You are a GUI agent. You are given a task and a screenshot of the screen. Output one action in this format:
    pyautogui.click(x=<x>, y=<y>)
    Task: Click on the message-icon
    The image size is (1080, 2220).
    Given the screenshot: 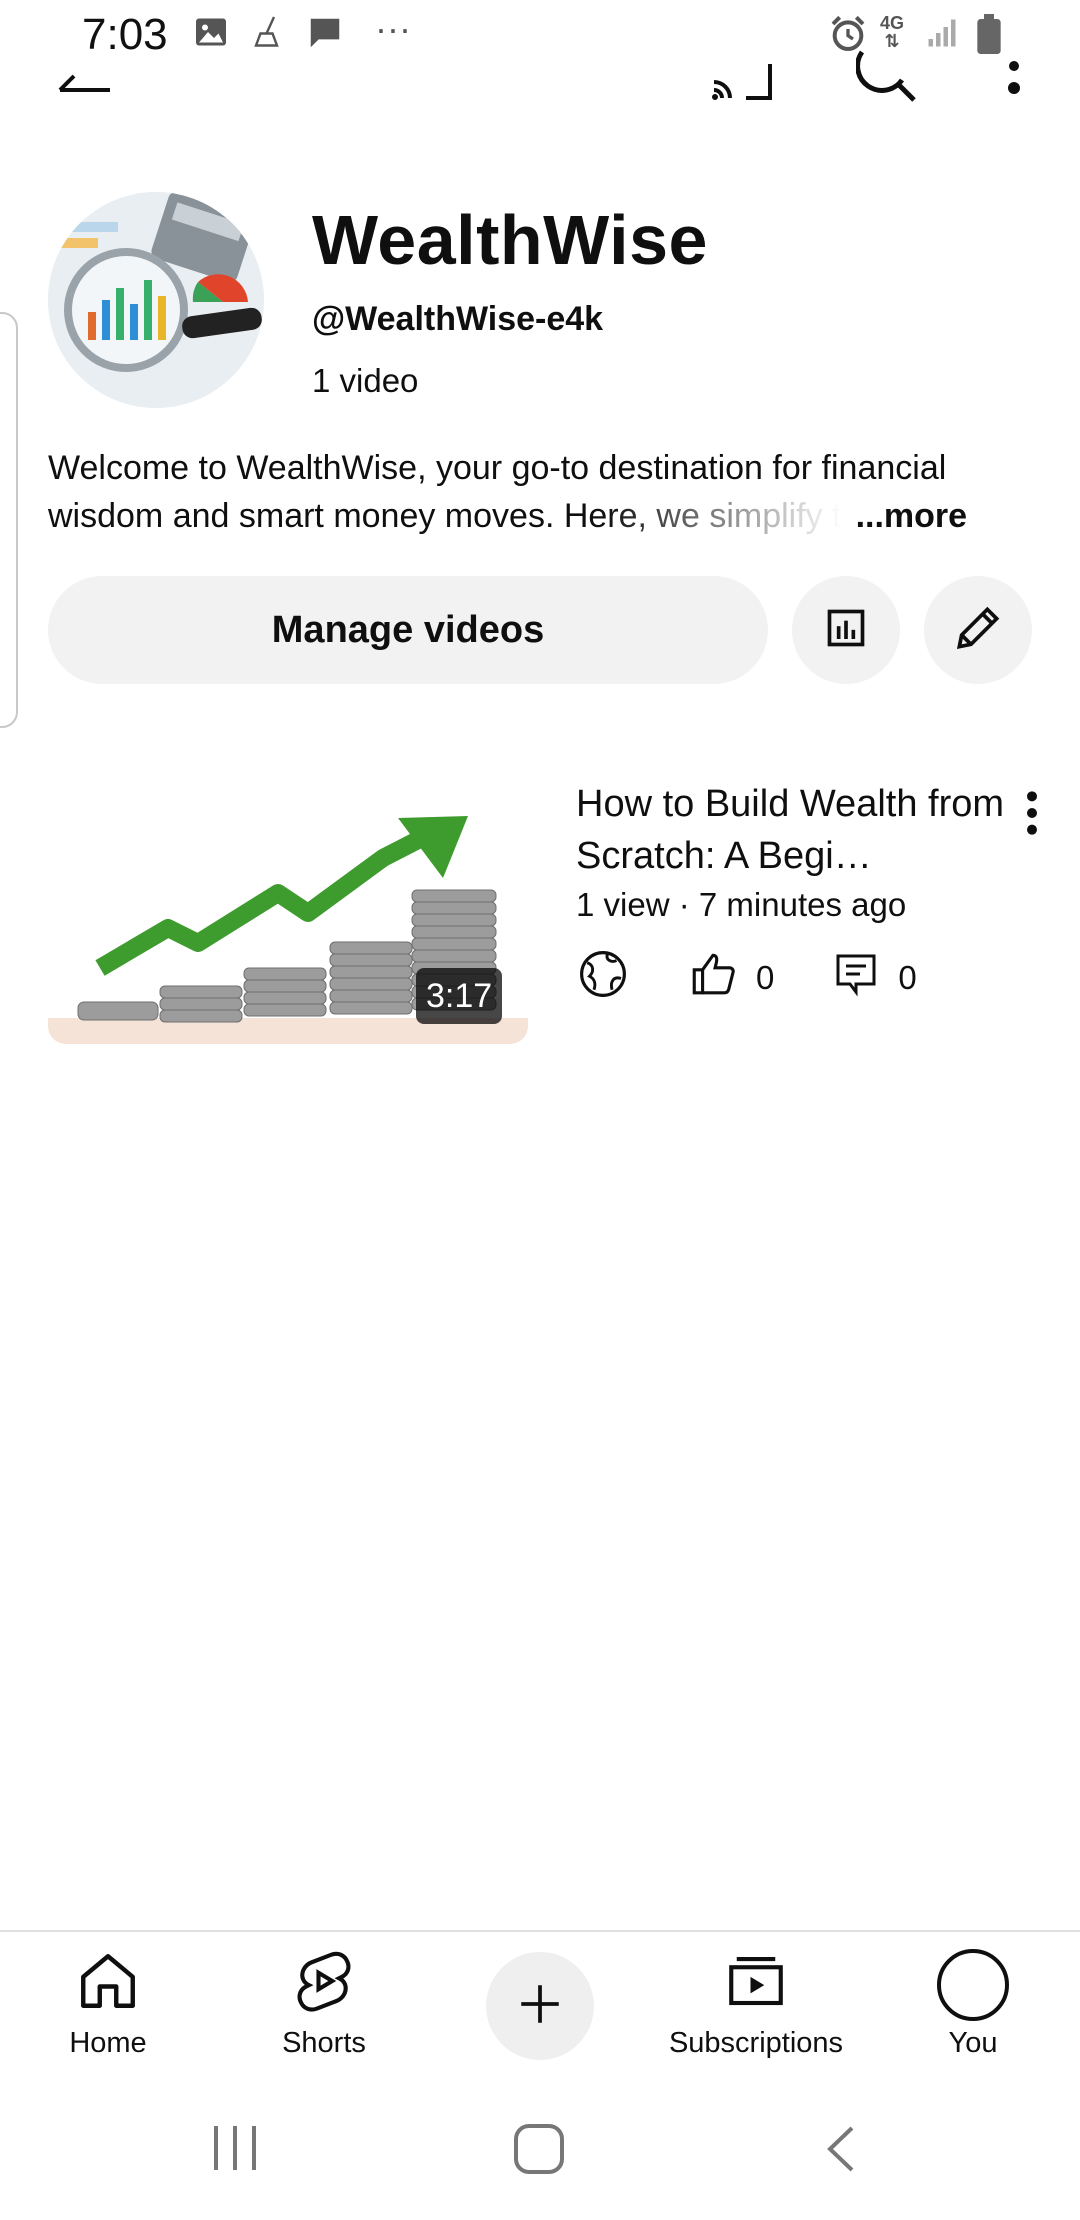 What is the action you would take?
    pyautogui.click(x=325, y=35)
    